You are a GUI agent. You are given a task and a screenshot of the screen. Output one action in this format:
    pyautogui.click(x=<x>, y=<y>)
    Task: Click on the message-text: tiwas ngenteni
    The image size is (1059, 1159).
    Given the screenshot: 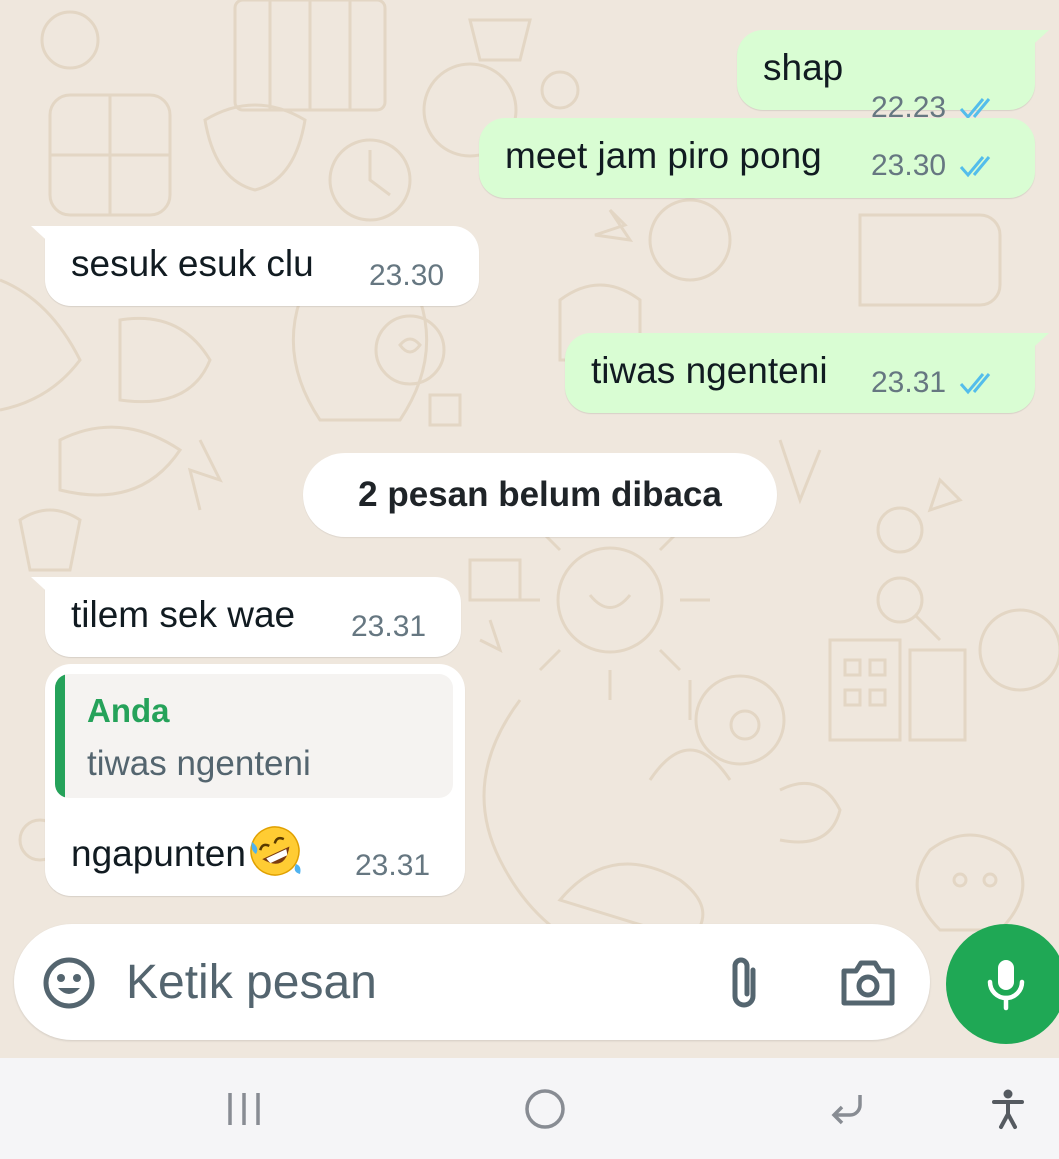 What is the action you would take?
    pyautogui.click(x=709, y=370)
    